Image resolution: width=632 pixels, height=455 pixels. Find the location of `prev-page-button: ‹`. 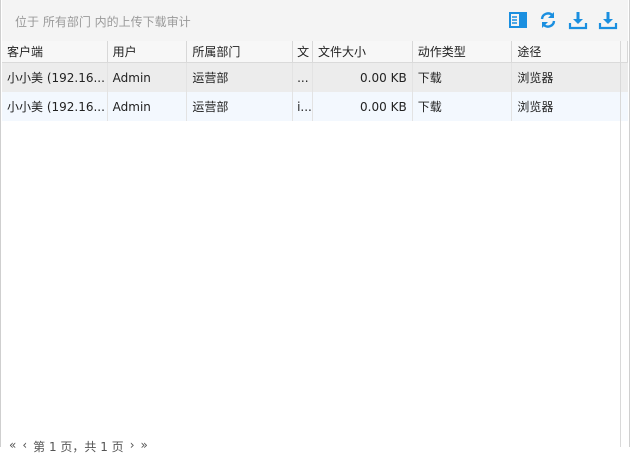

prev-page-button: ‹ is located at coordinates (24, 445).